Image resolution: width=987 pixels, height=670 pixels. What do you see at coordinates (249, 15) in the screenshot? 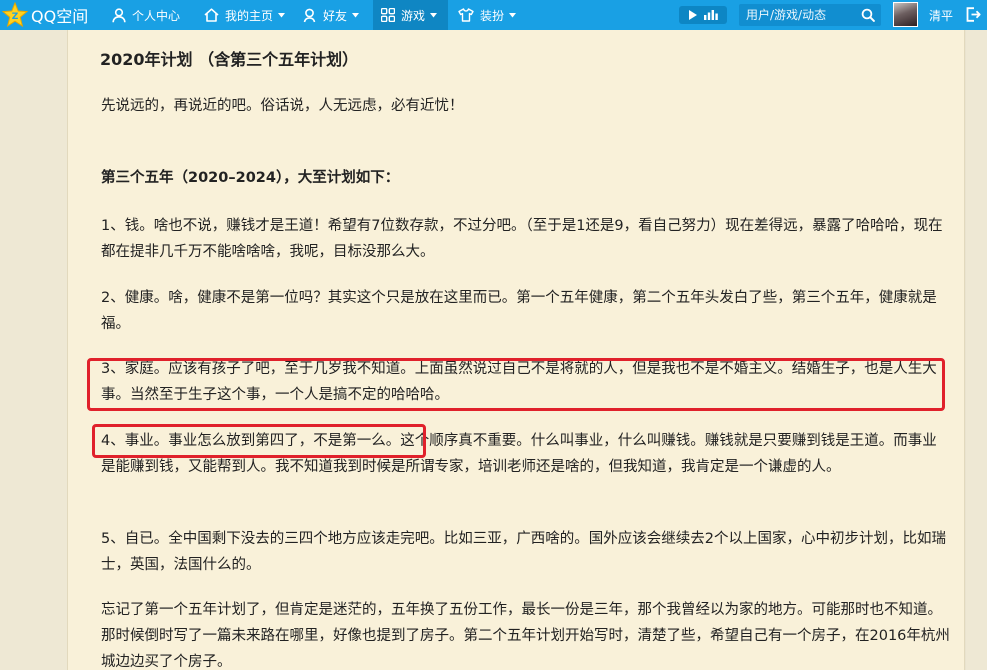
I see `nav-label: 我的主页` at bounding box center [249, 15].